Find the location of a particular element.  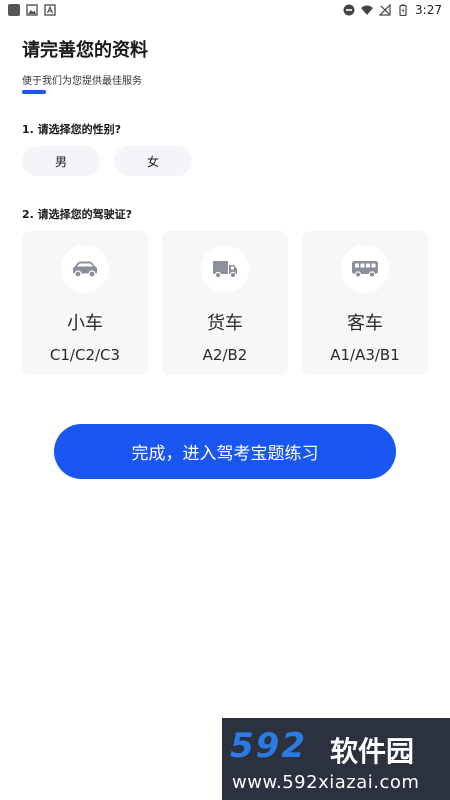

license-truck-codes: A2/B2 is located at coordinates (225, 355).